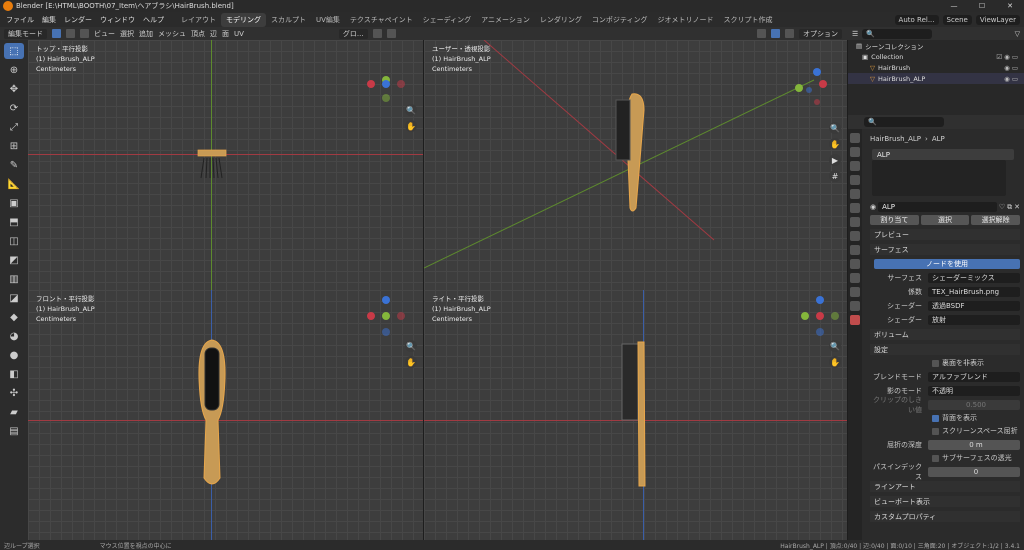  I want to click on knife-icon: ◪, so click(14, 298).